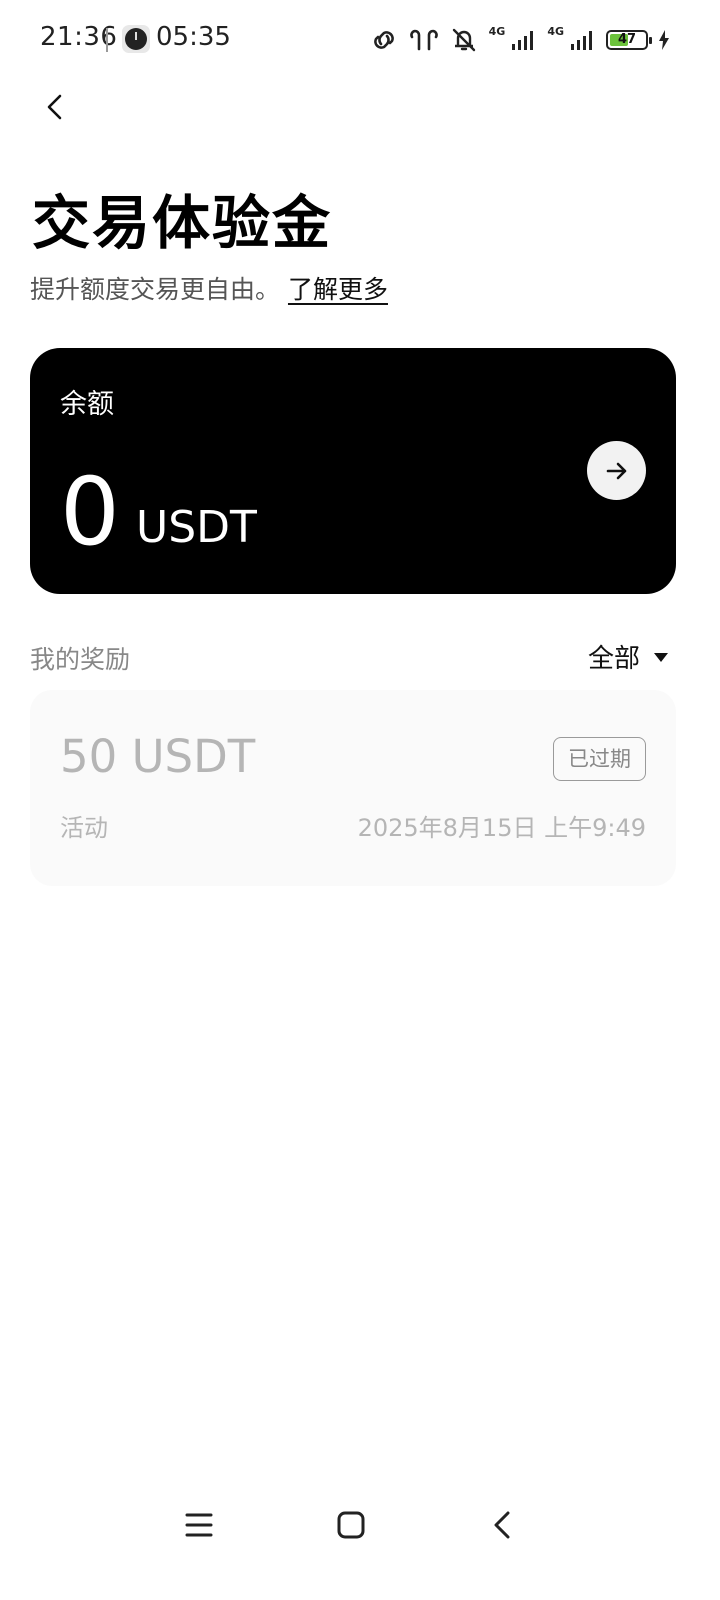  What do you see at coordinates (182, 223) in the screenshot?
I see `page-title: 交易体验金` at bounding box center [182, 223].